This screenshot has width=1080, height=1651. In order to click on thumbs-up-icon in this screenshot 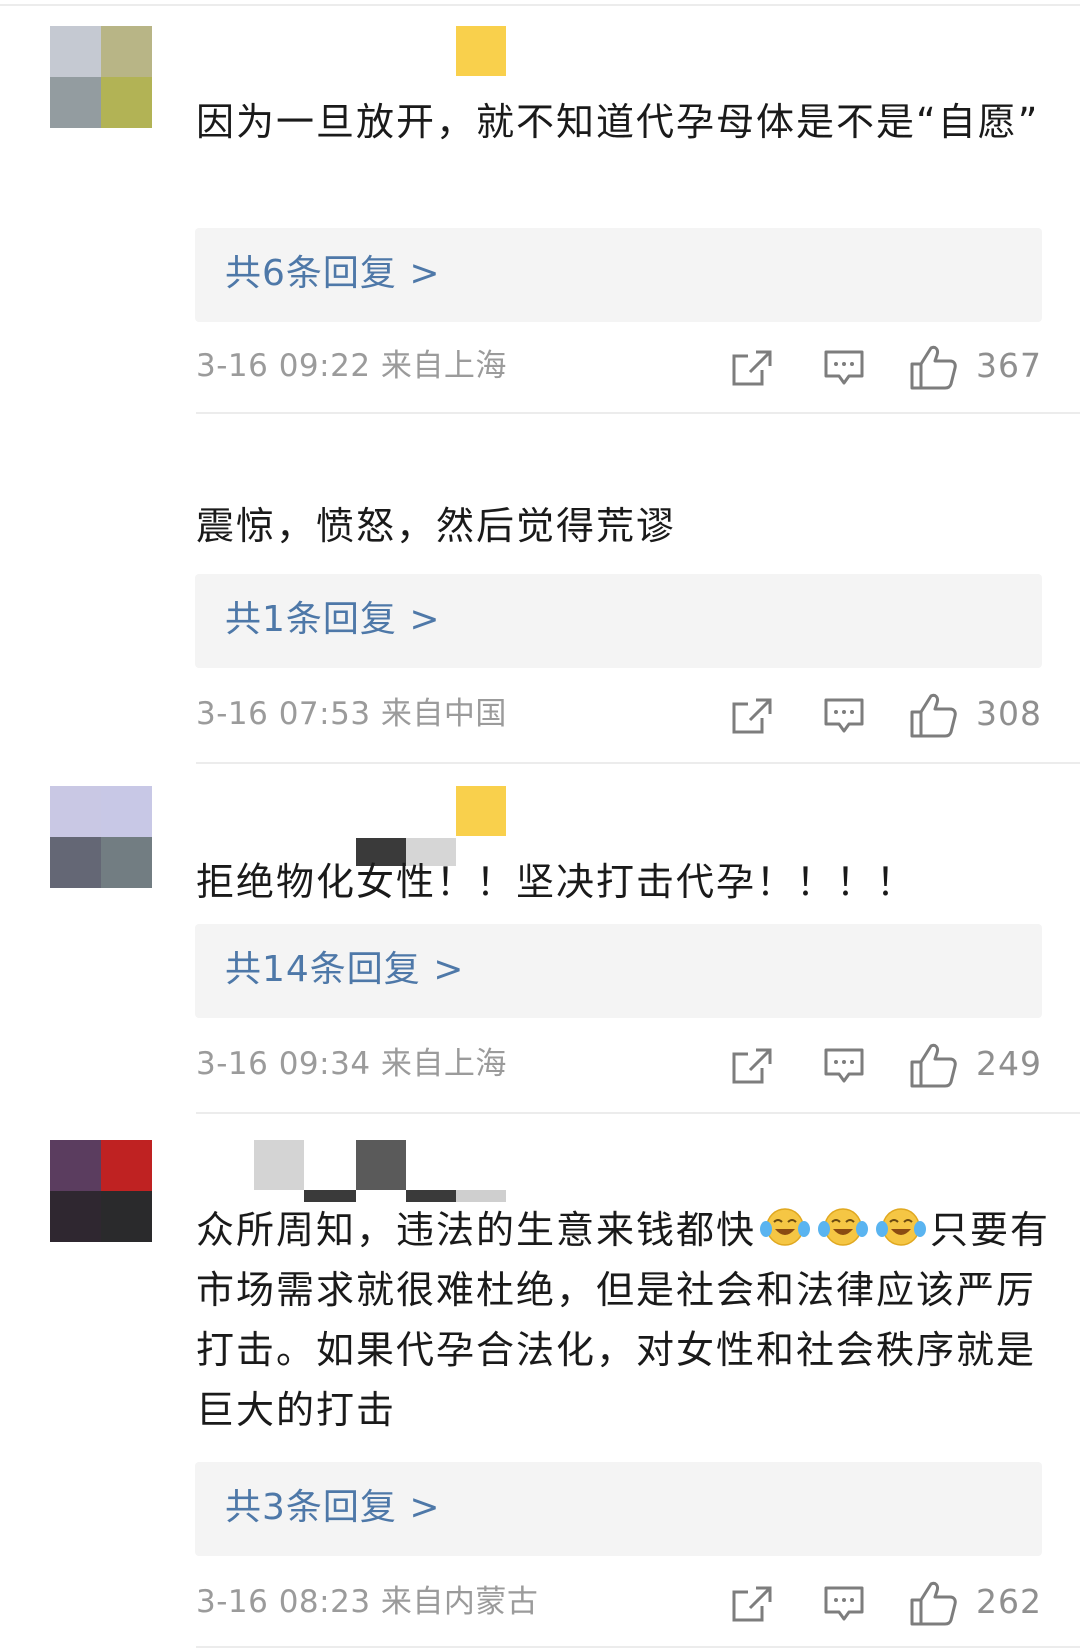, I will do `click(933, 1603)`.